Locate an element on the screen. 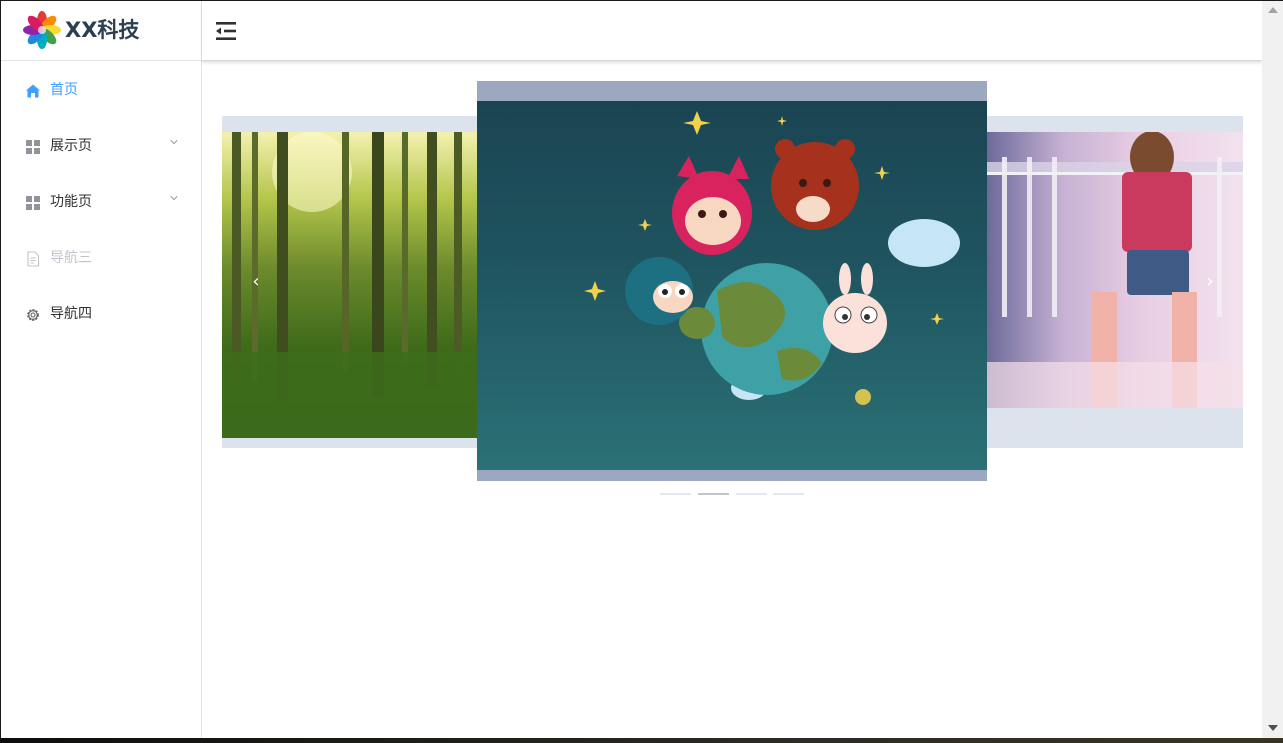 This screenshot has width=1283, height=743. document-icon is located at coordinates (33, 259).